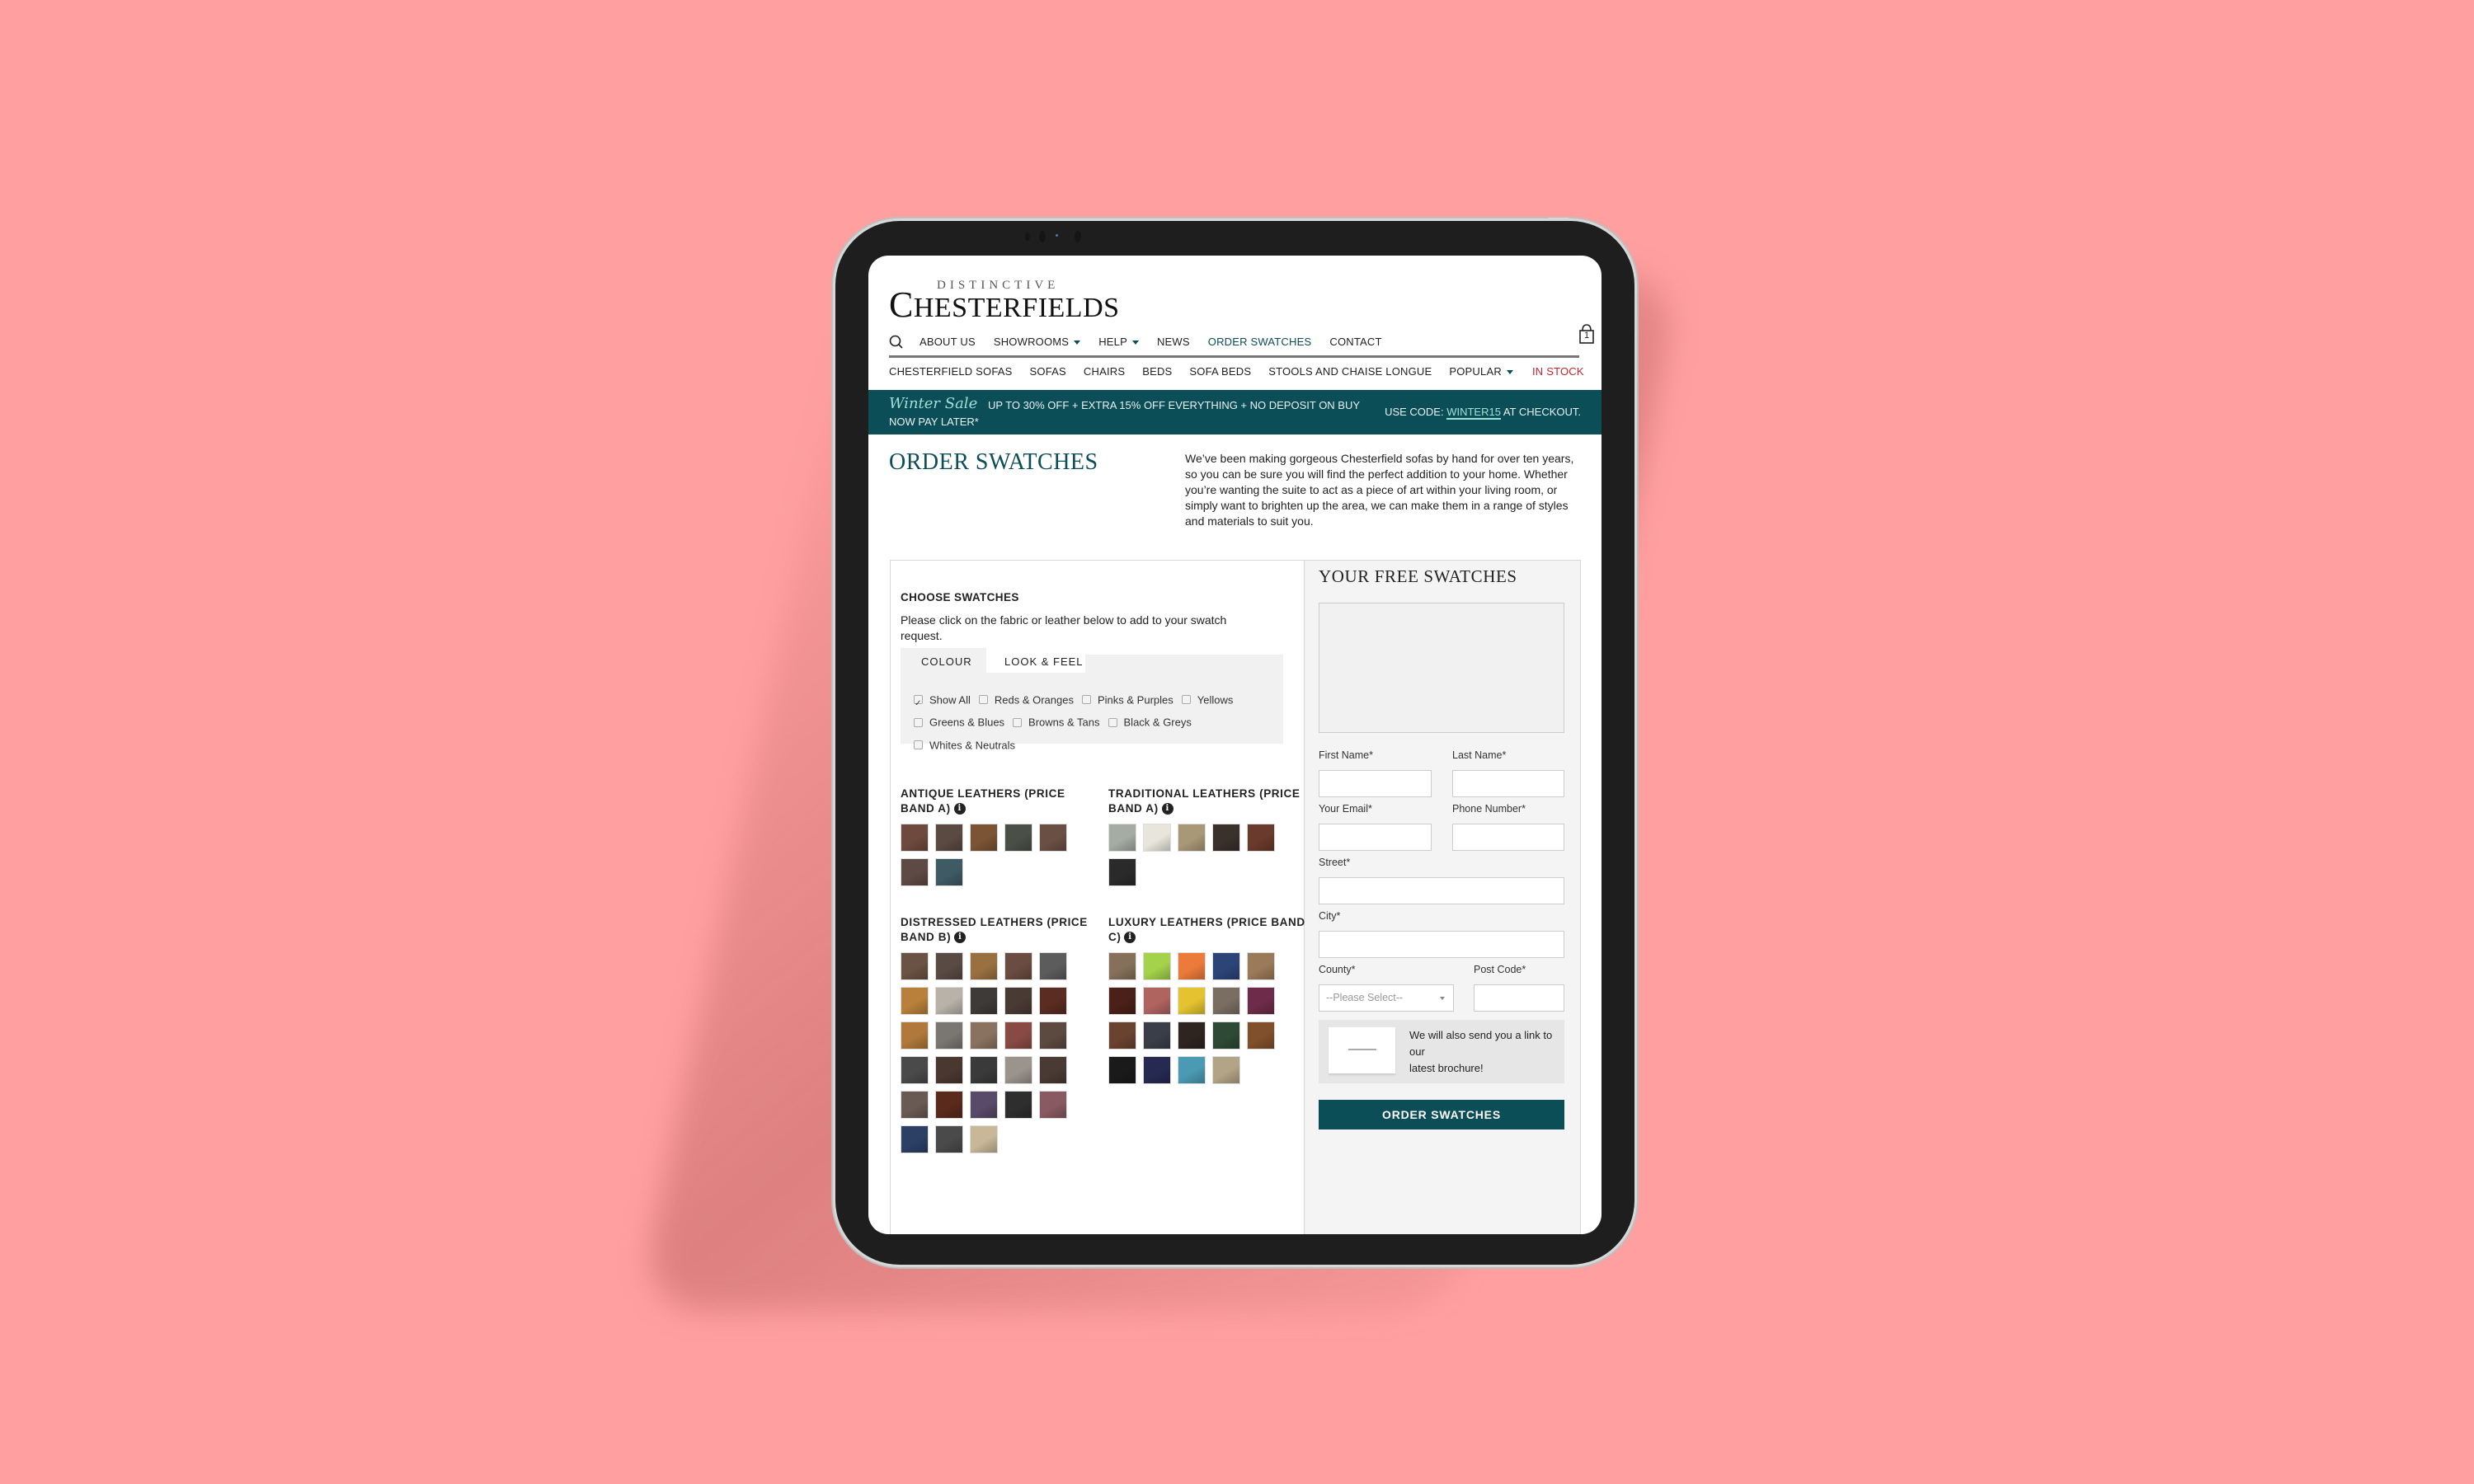 The image size is (2474, 1484). Describe the element at coordinates (1026, 699) in the screenshot. I see `filter-reds-oranges: Reds & Oranges` at that location.